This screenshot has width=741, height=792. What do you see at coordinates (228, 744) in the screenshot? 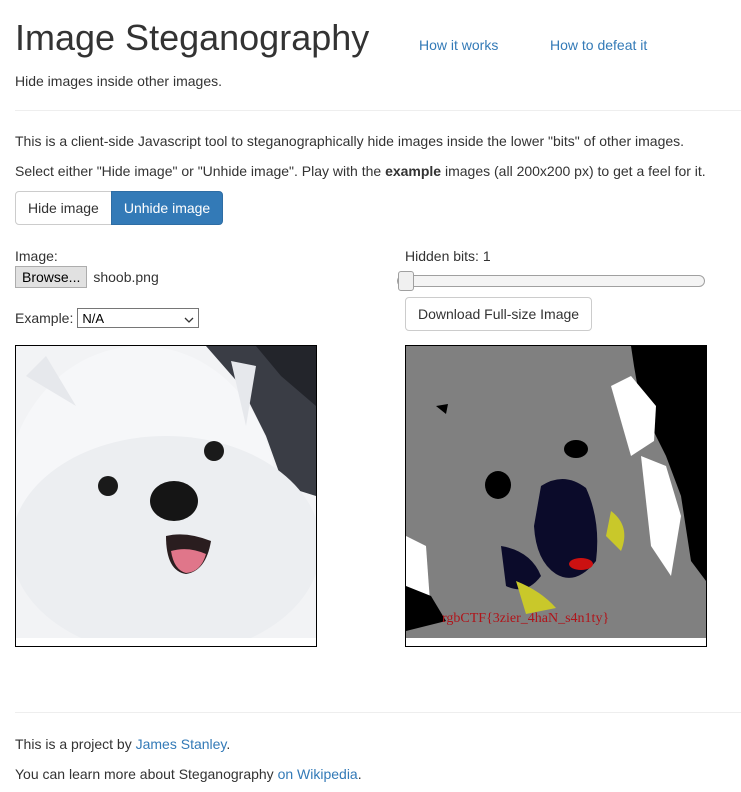
I see `footer-line-1-after: .` at bounding box center [228, 744].